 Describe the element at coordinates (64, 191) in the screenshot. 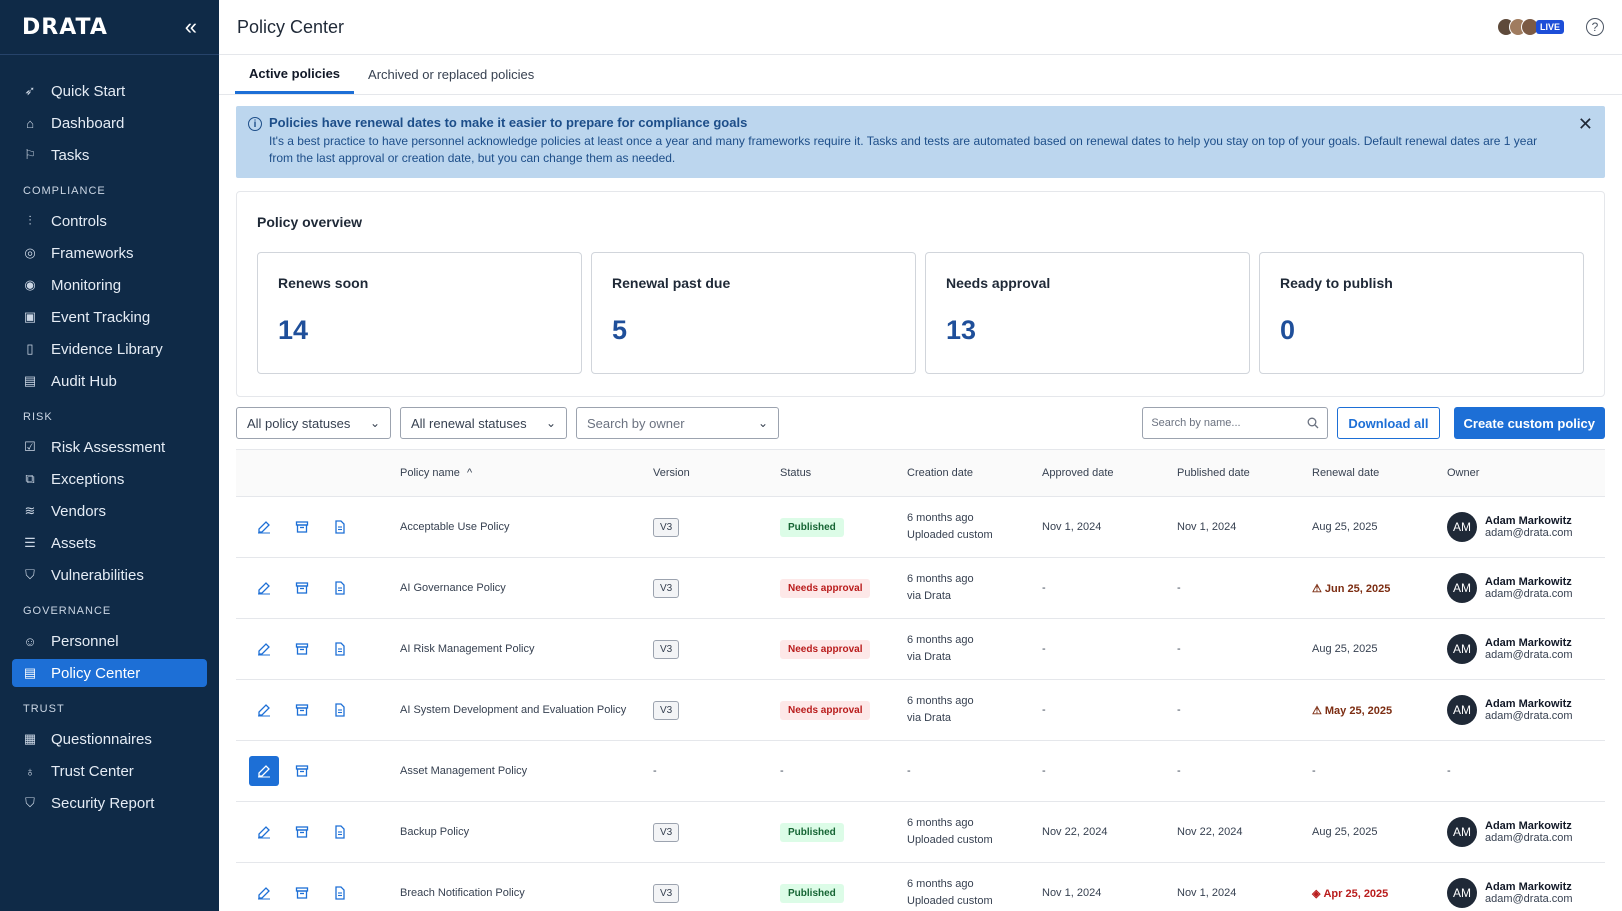

I see `section-compliance: COMPLIANCE` at that location.